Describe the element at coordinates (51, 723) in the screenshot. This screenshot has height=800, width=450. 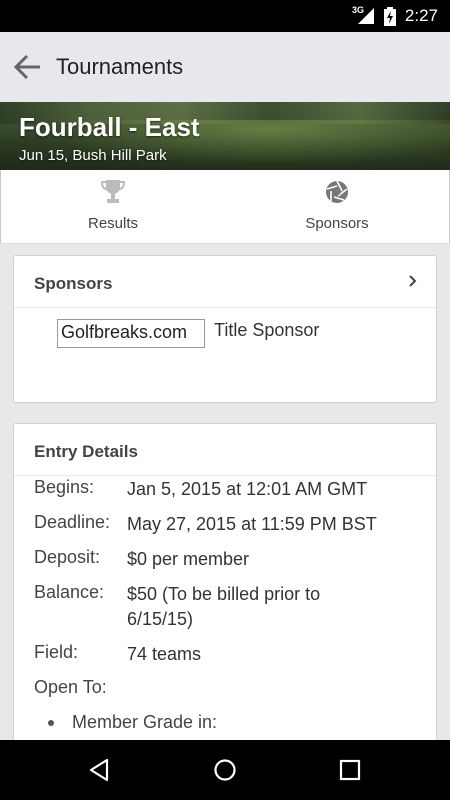
I see `bullet-dot` at that location.